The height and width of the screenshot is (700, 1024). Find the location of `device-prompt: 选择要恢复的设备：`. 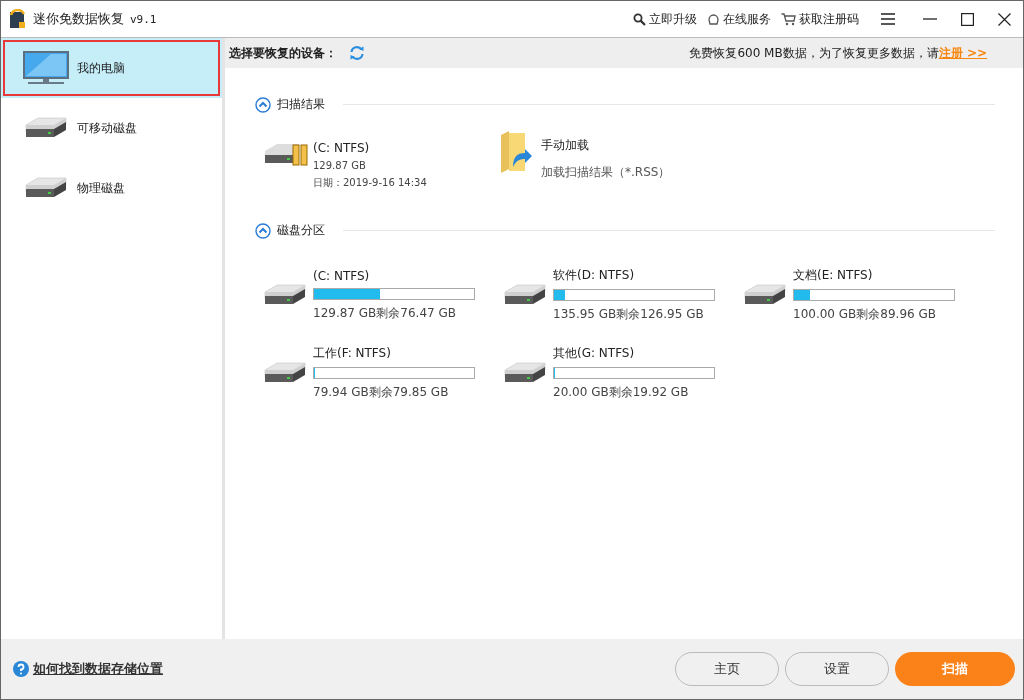

device-prompt: 选择要恢复的设备： is located at coordinates (283, 53).